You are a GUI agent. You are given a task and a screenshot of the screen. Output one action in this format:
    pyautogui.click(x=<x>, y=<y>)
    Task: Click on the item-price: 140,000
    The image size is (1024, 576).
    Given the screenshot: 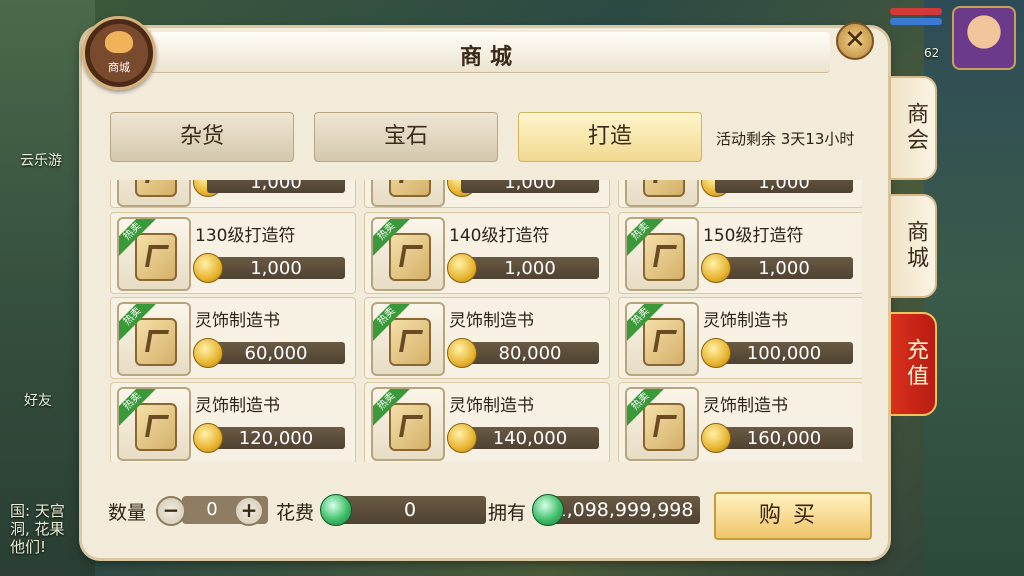 What is the action you would take?
    pyautogui.click(x=530, y=438)
    